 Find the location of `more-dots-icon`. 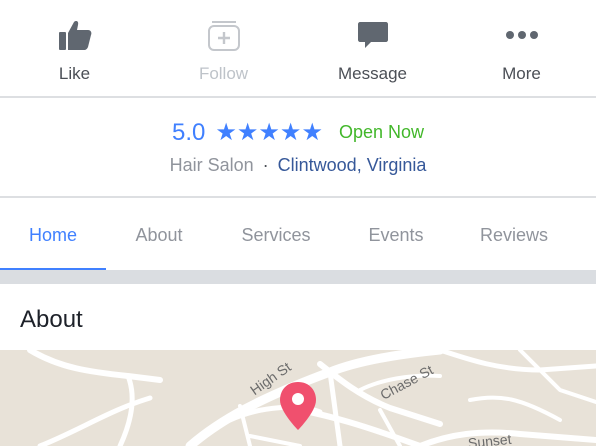

more-dots-icon is located at coordinates (522, 35).